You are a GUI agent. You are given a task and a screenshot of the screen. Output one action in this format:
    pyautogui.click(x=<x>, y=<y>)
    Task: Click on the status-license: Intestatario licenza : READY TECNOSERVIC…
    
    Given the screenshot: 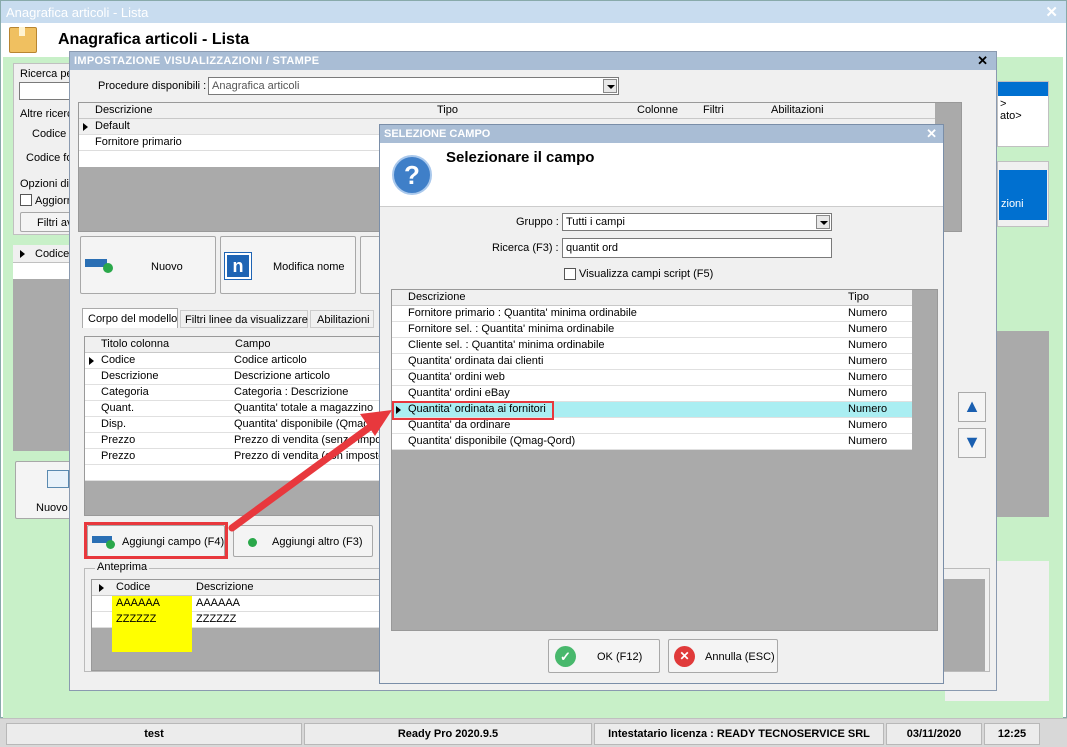 What is the action you would take?
    pyautogui.click(x=739, y=734)
    